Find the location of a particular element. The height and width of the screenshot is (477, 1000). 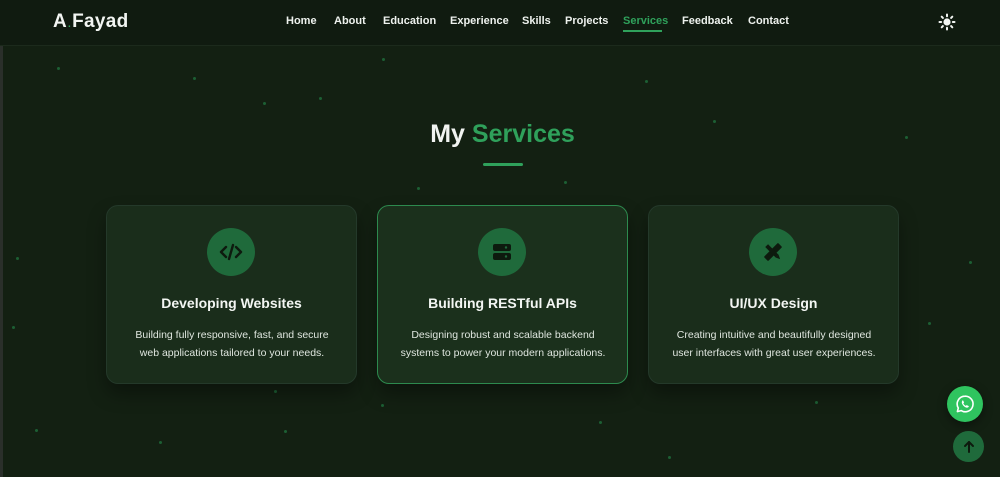

whatsapp-button is located at coordinates (965, 404).